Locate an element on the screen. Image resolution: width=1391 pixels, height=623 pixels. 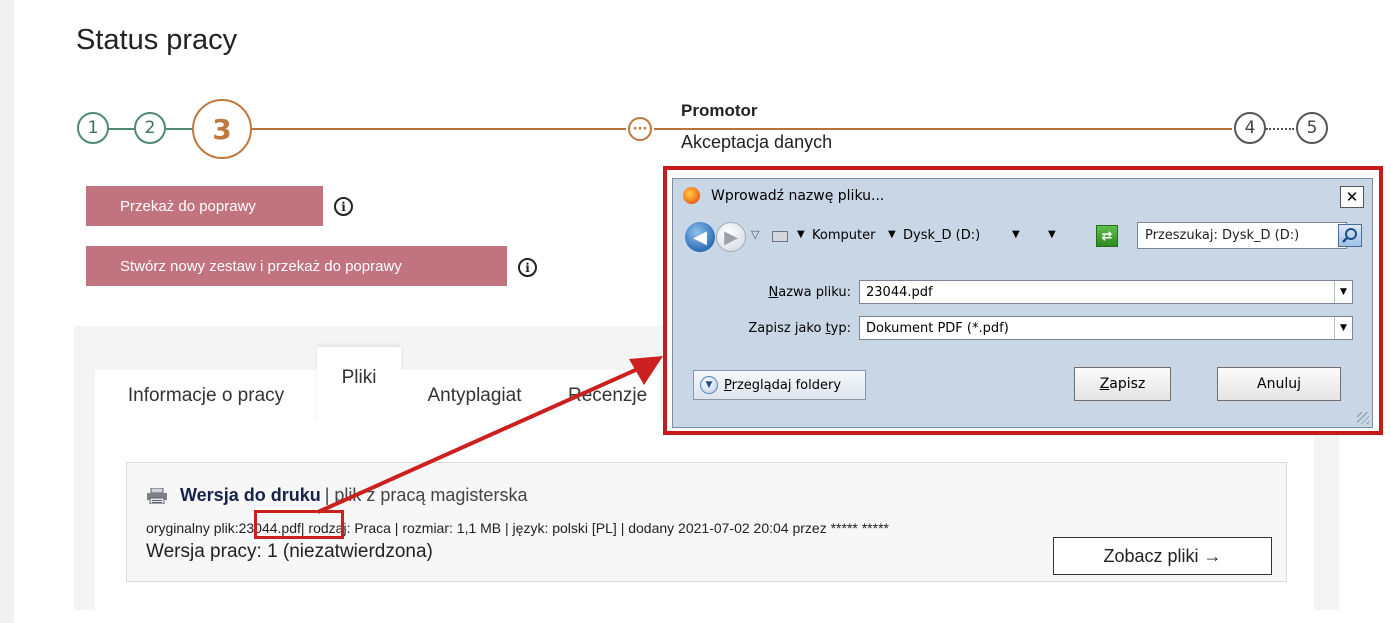
path-history-dropdown-icon: ▼ is located at coordinates (1052, 234).